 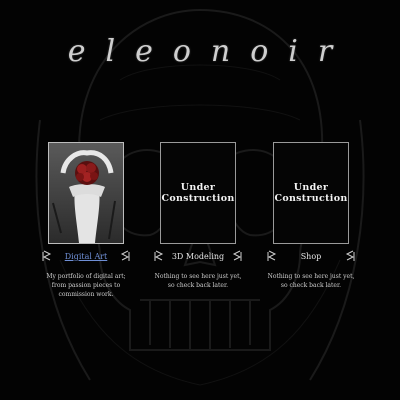 I want to click on card-label-row: 3D Modeling, so click(x=198, y=256).